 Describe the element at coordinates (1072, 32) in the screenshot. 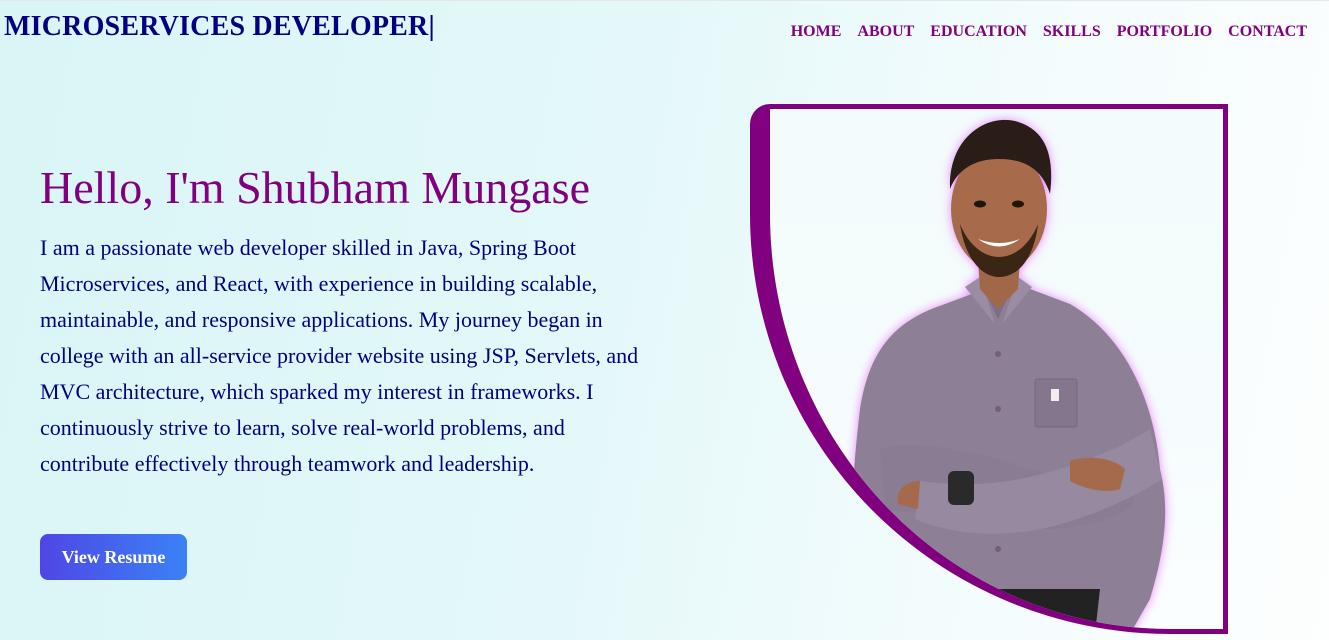

I see `nav-skills-link: SKILLS` at that location.